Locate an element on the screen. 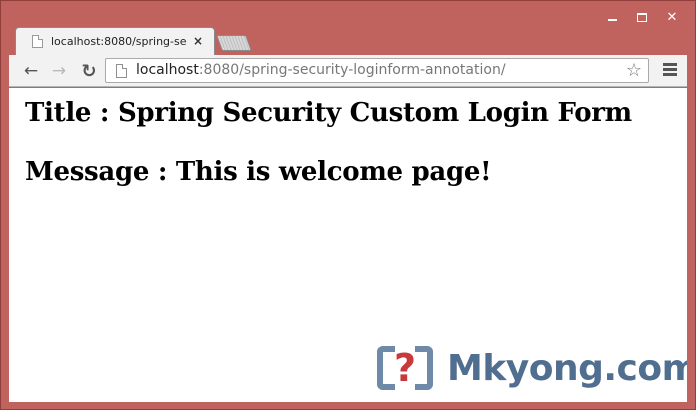  question-mark-icon: ? is located at coordinates (405, 368).